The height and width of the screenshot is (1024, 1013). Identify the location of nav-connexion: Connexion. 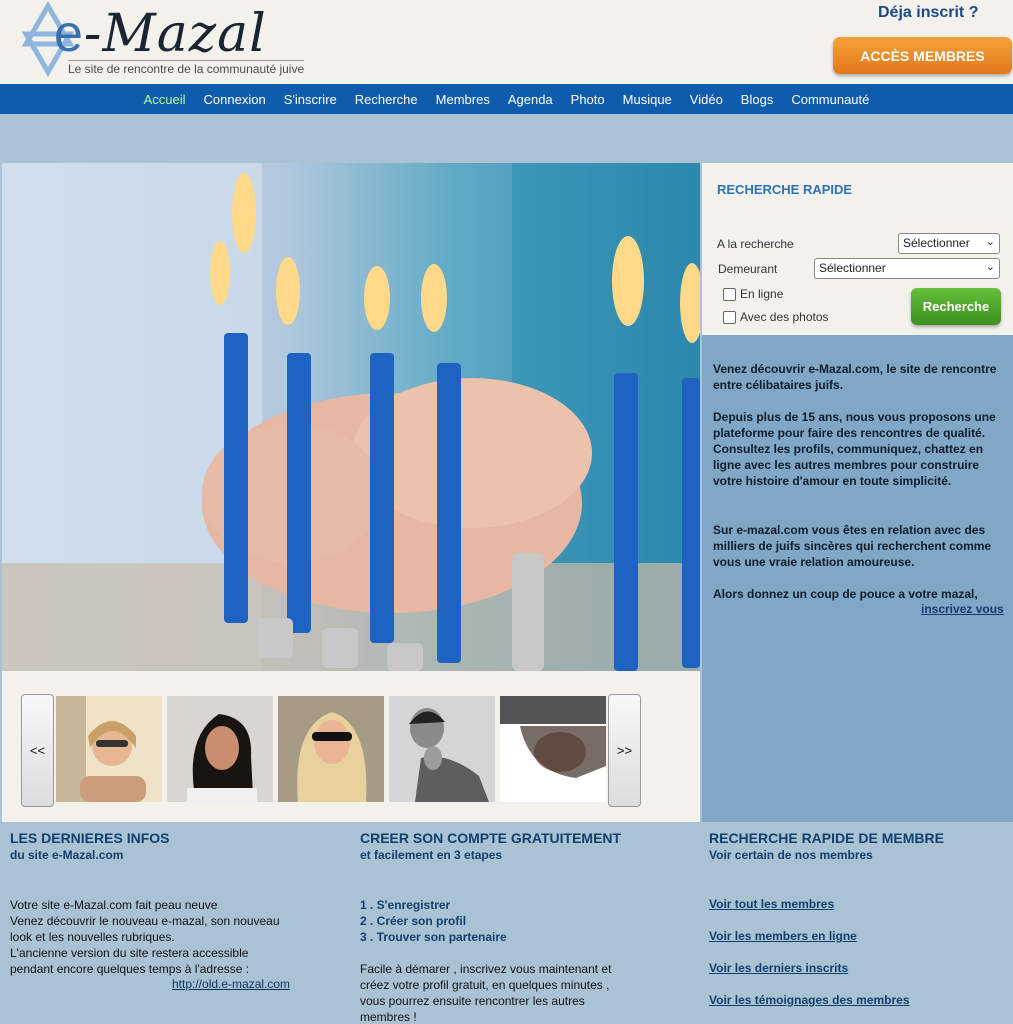
(235, 99).